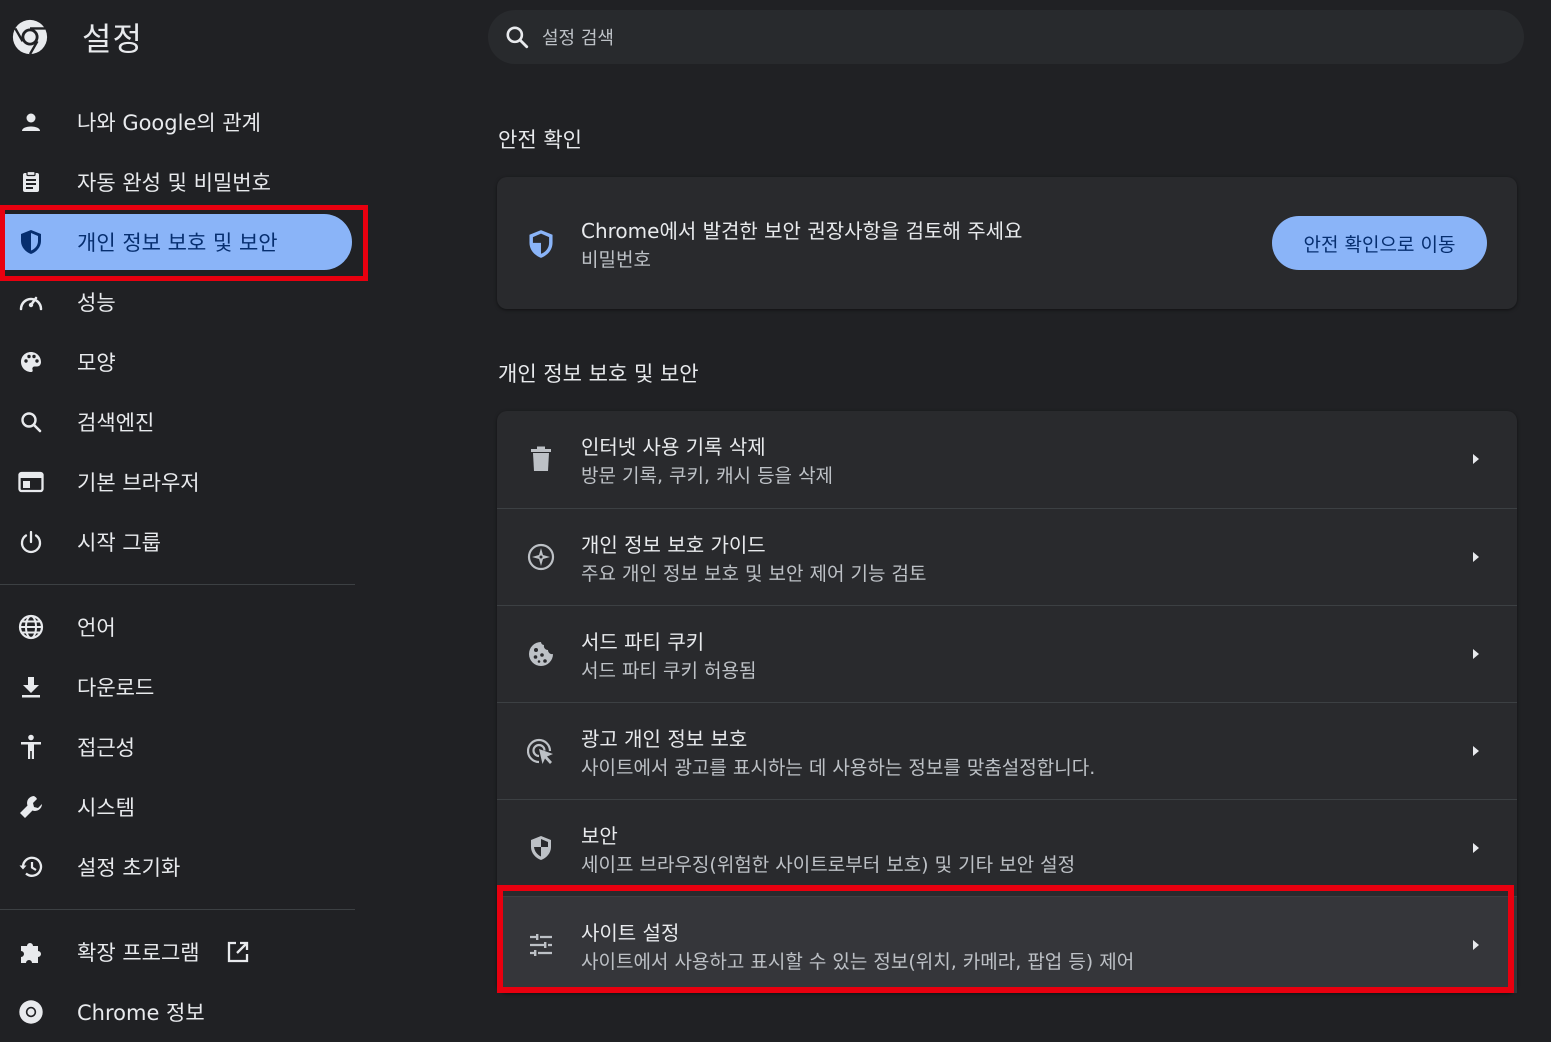 The width and height of the screenshot is (1551, 1042). I want to click on safety-check-title: Chrome에서 발견한 보안 권장사항을 검토해 주세요, so click(802, 231).